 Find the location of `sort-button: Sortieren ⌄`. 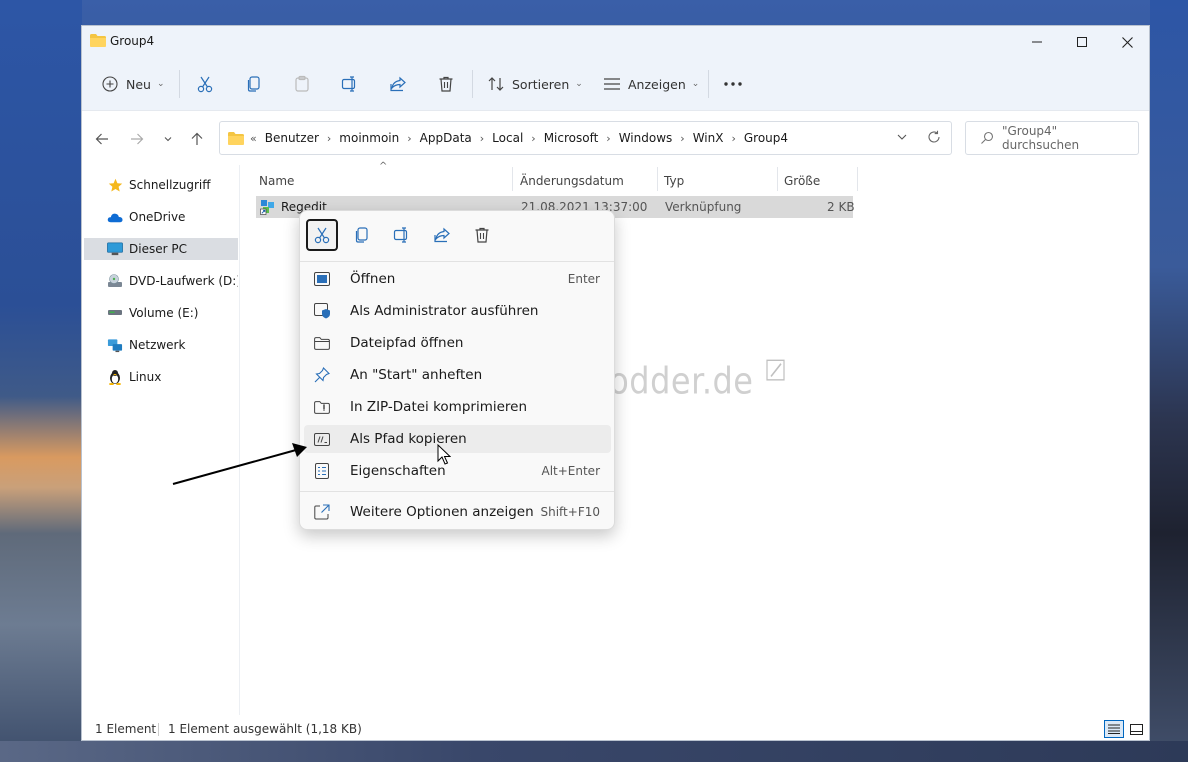

sort-button: Sortieren ⌄ is located at coordinates (535, 84).